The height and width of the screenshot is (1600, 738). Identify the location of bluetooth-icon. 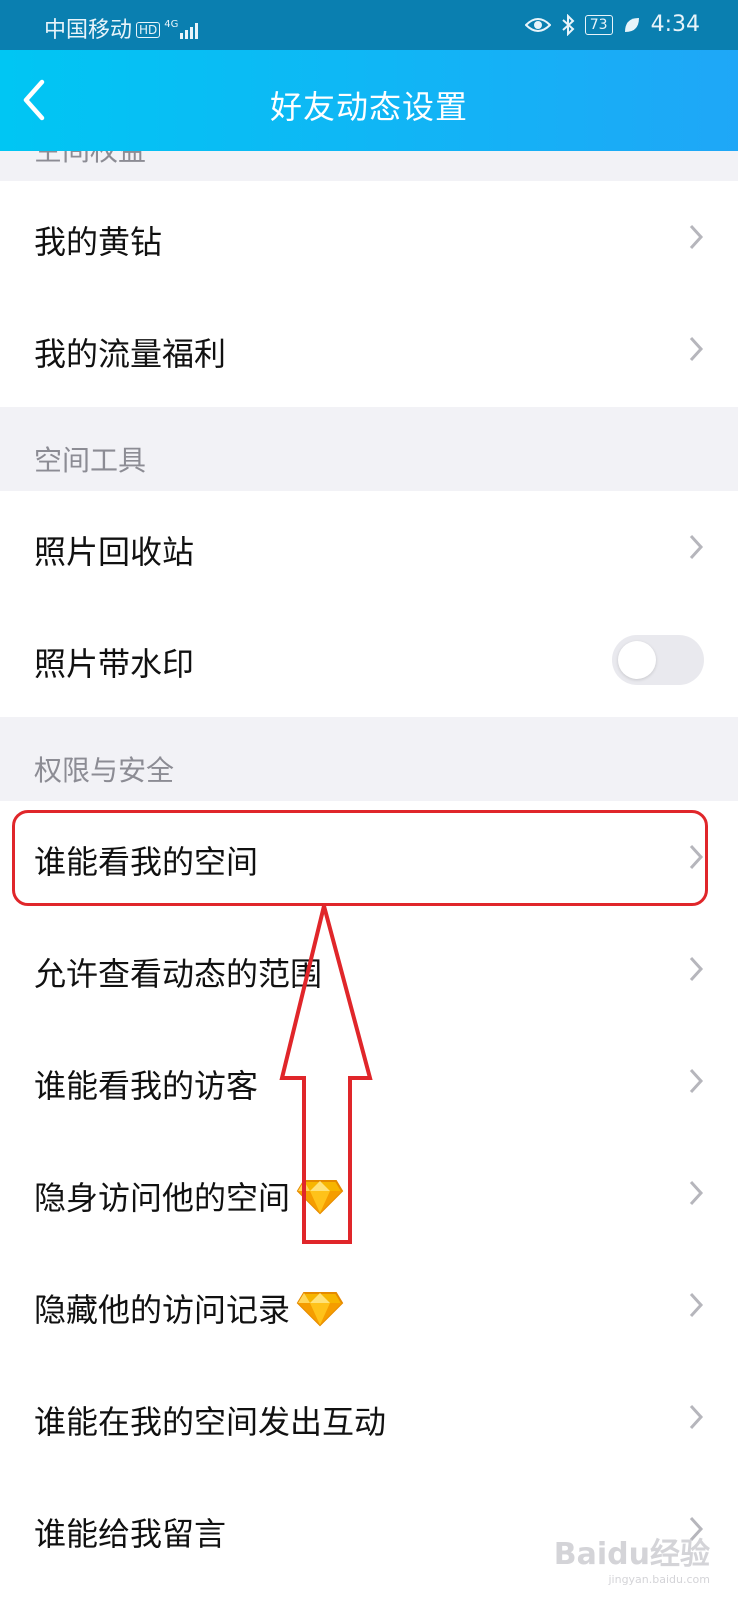
(568, 24).